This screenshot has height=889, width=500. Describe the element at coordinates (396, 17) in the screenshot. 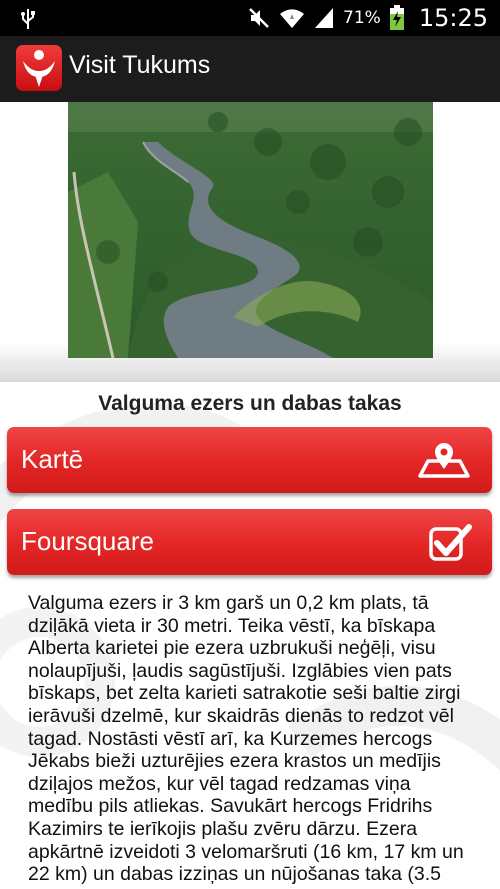

I see `battery-charging-icon` at that location.